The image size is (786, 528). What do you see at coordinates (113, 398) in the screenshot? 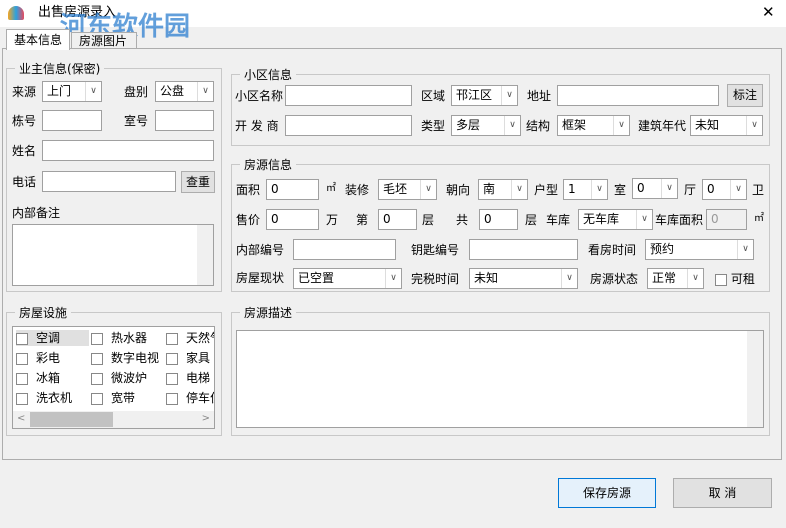
I see `facility-checkbox: 宽带` at bounding box center [113, 398].